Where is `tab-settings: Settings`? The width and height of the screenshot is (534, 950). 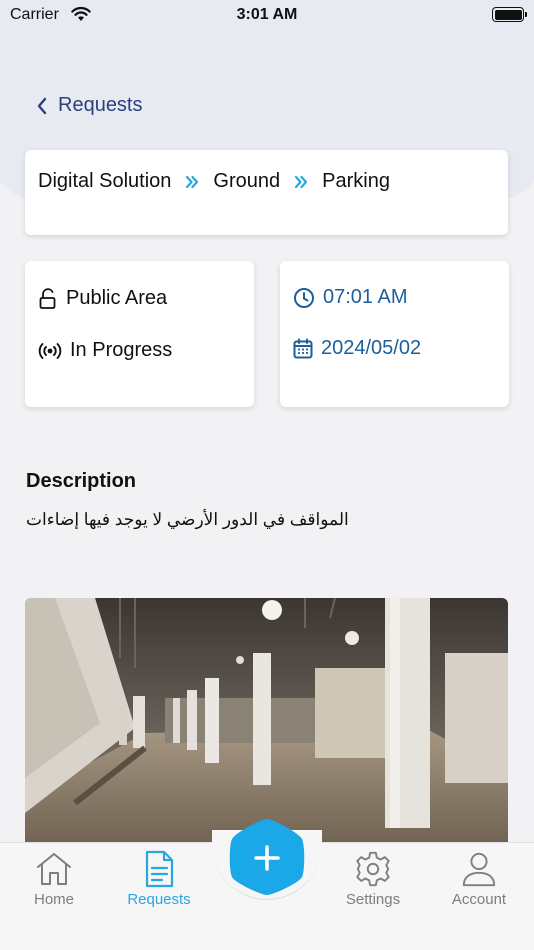
tab-settings: Settings is located at coordinates (373, 879).